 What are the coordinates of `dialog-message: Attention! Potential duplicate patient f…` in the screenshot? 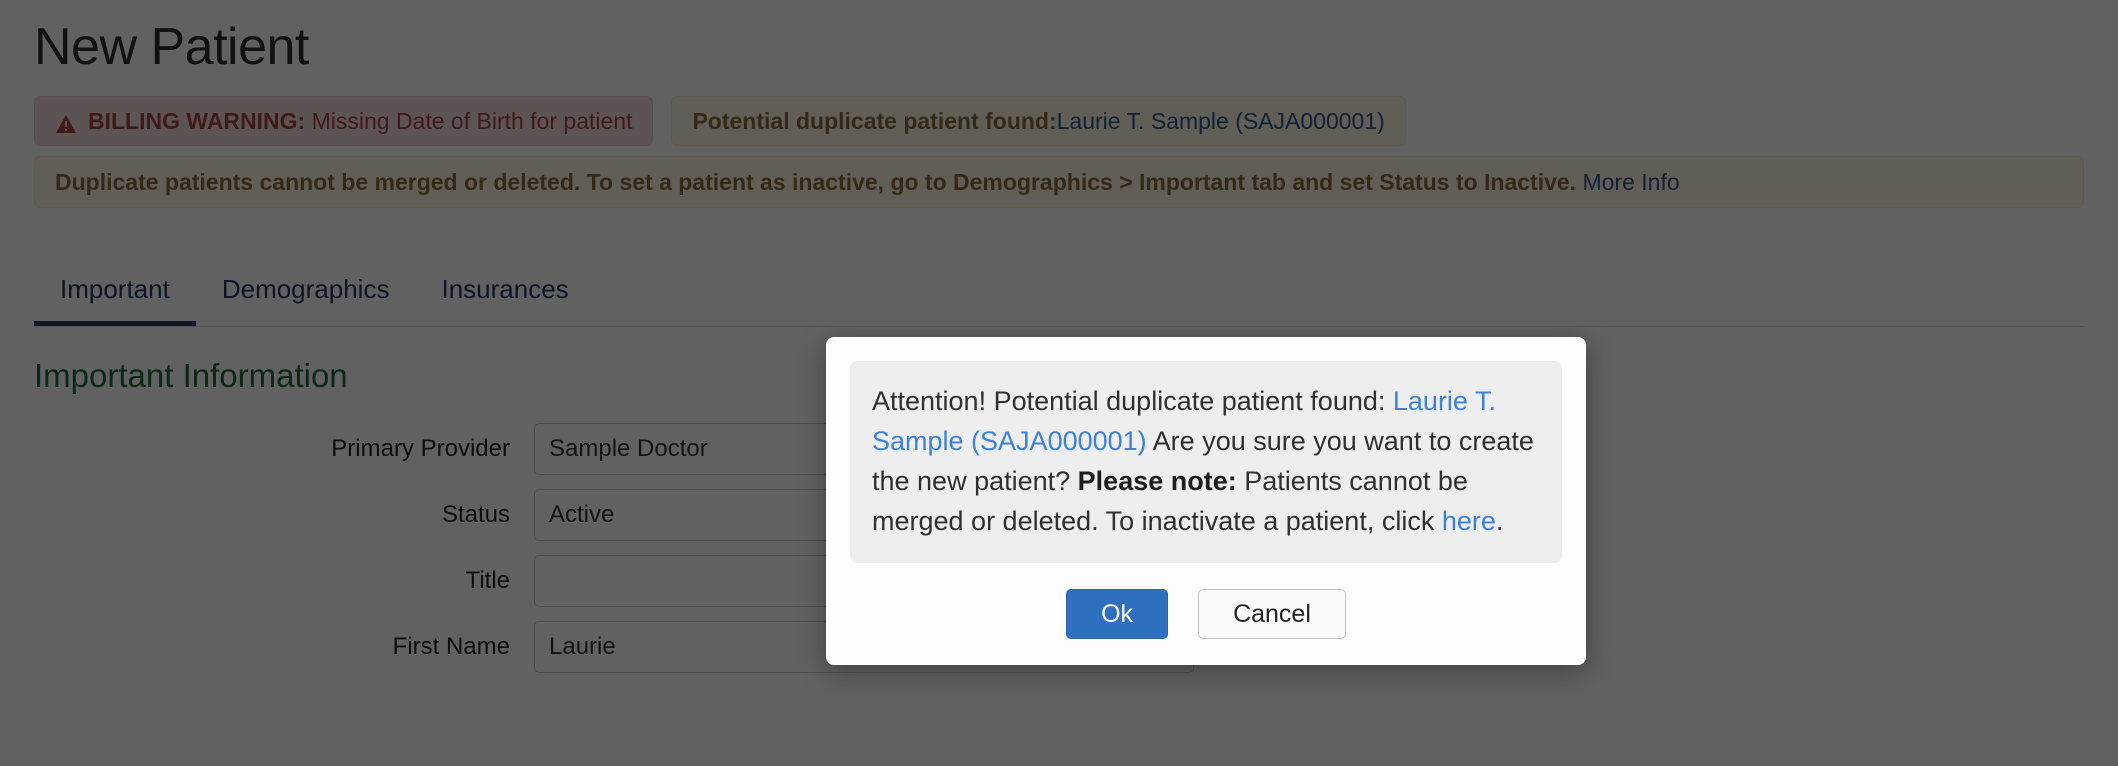 It's located at (1206, 462).